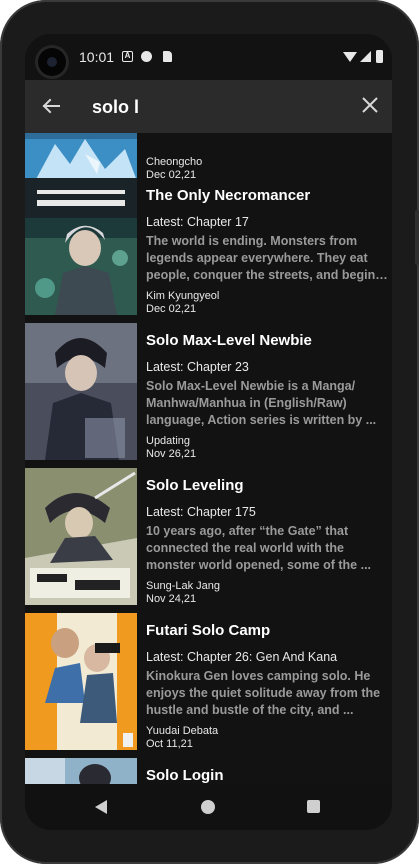 The image size is (419, 864). I want to click on nav-recents-icon, so click(313, 806).